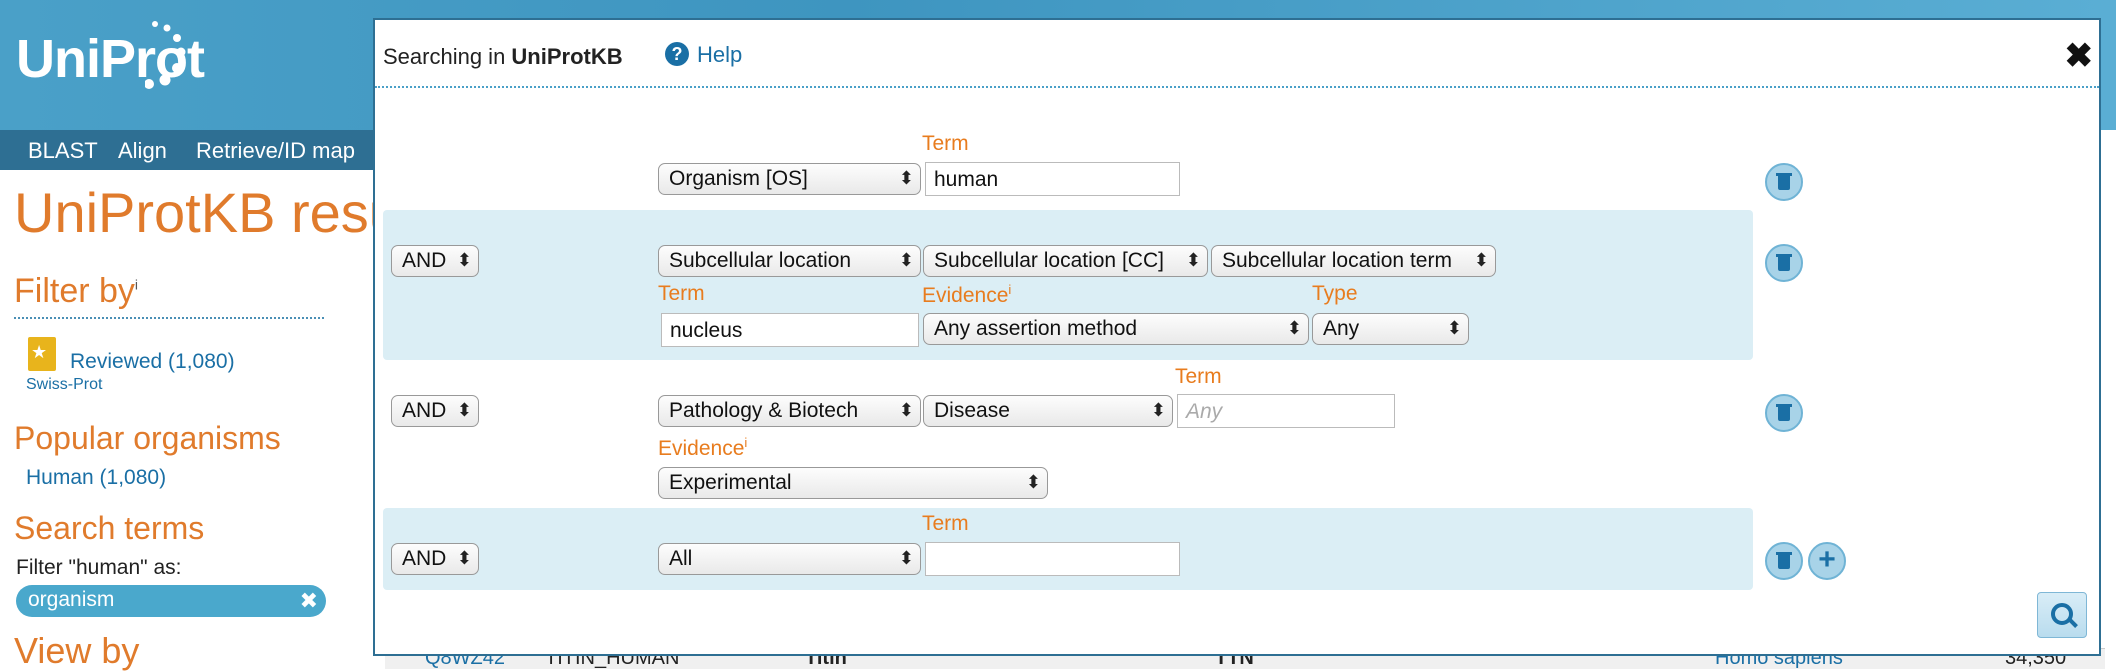 This screenshot has height=672, width=2116. What do you see at coordinates (147, 438) in the screenshot?
I see `popular-organisms-heading: Popular organisms` at bounding box center [147, 438].